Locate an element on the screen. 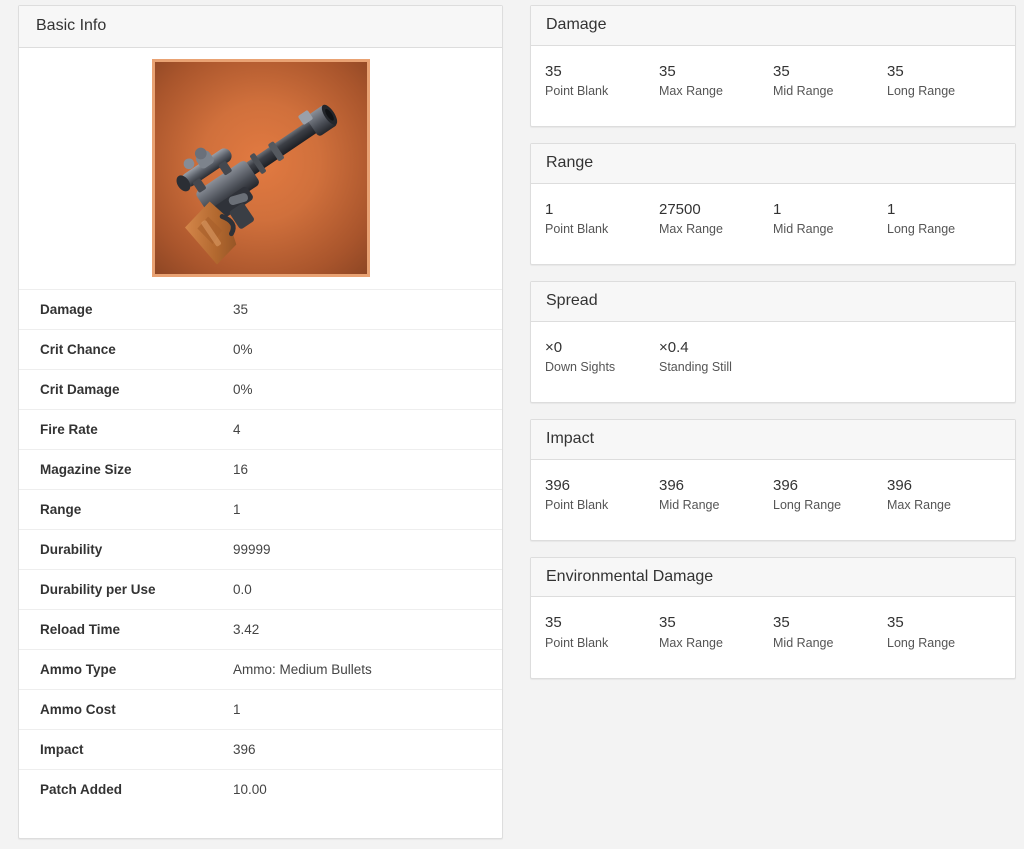 The height and width of the screenshot is (849, 1024). stat-value: 3.42 is located at coordinates (246, 629).